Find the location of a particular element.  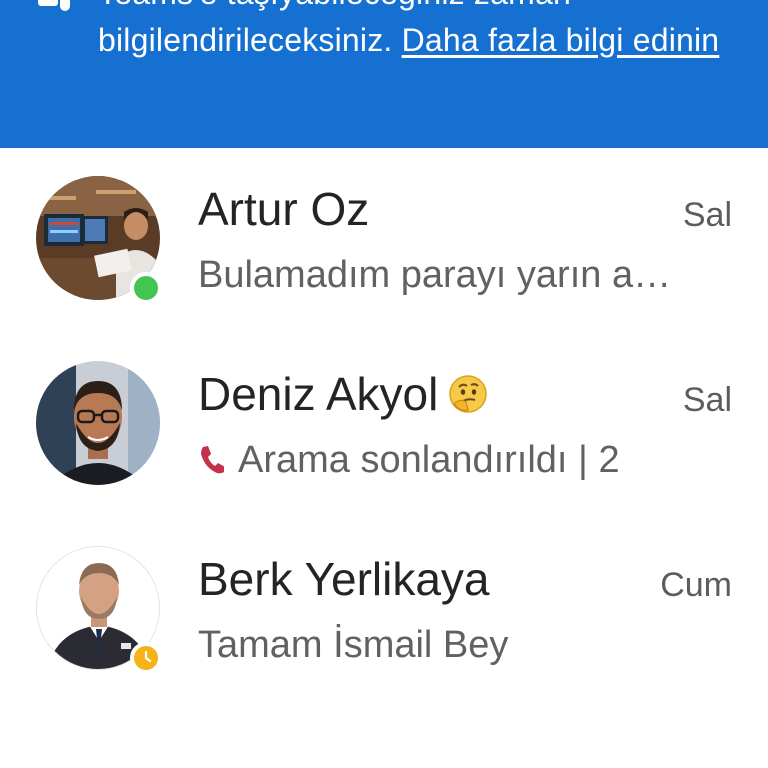

phone-icon is located at coordinates (212, 459).